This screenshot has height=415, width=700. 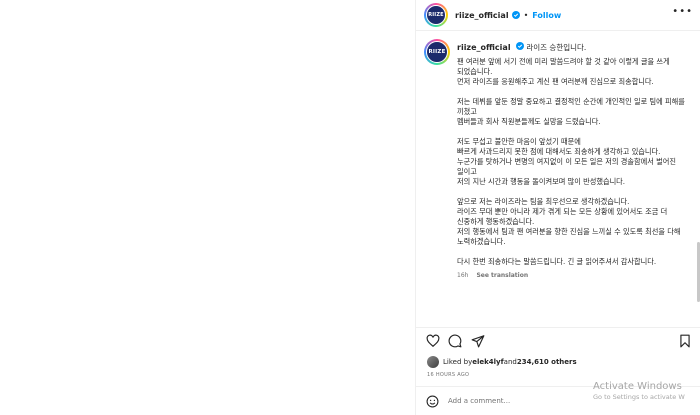 I want to click on likes-prefix: Liked by, so click(x=458, y=362).